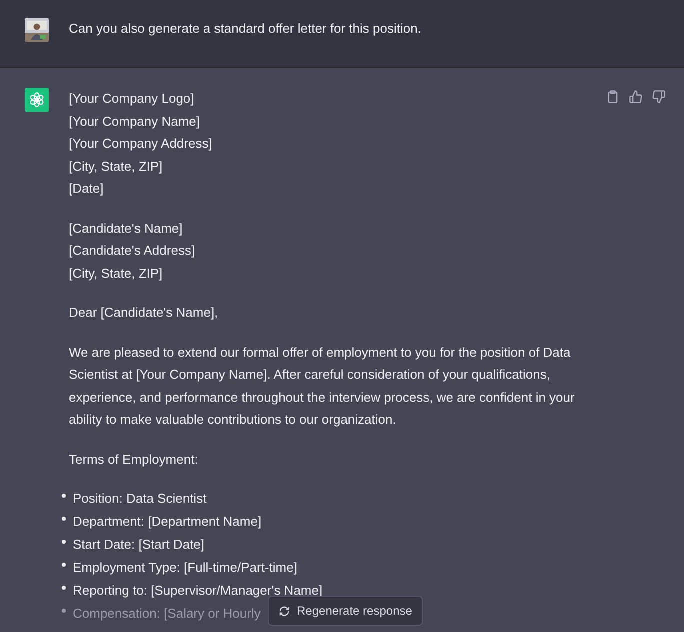  Describe the element at coordinates (636, 97) in the screenshot. I see `thumbs-up-icon` at that location.